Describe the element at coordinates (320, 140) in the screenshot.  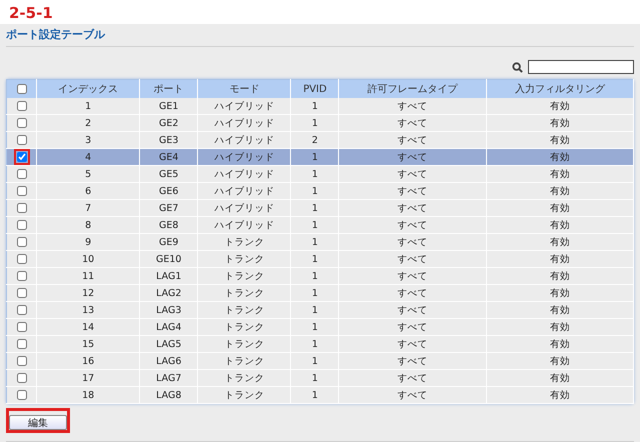
I see `table-row: 3 GE3 ハイブリッド 2 すべて 有効` at that location.